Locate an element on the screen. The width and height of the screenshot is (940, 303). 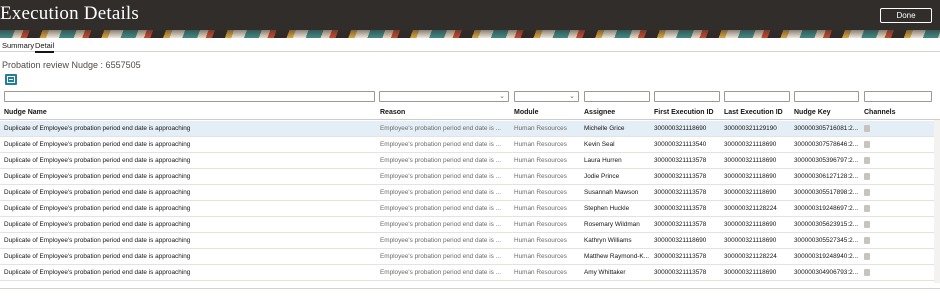
cell-last-id: 300000321128224 is located at coordinates (750, 208).